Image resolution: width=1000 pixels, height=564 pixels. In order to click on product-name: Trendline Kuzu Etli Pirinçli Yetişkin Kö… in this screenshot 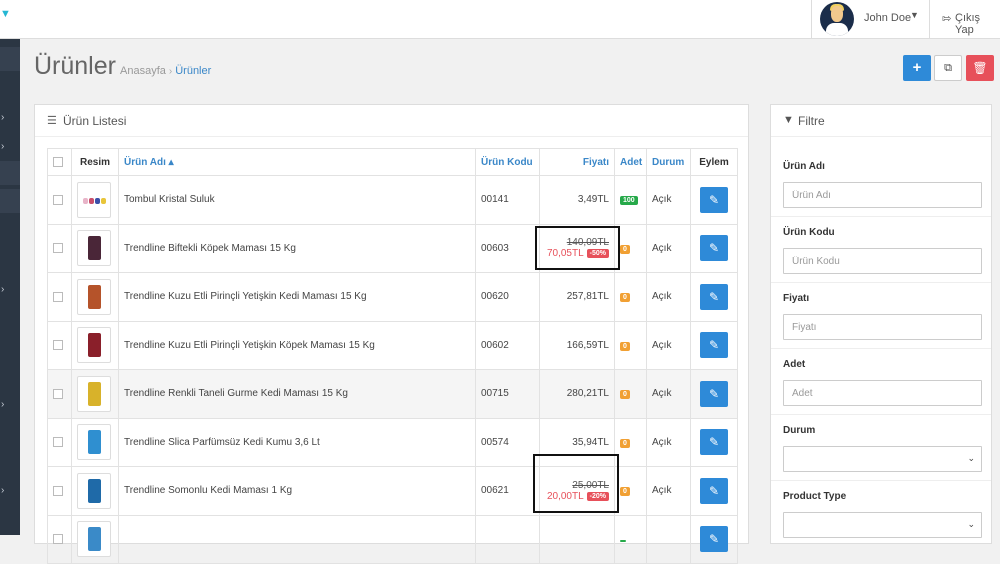, I will do `click(297, 345)`.